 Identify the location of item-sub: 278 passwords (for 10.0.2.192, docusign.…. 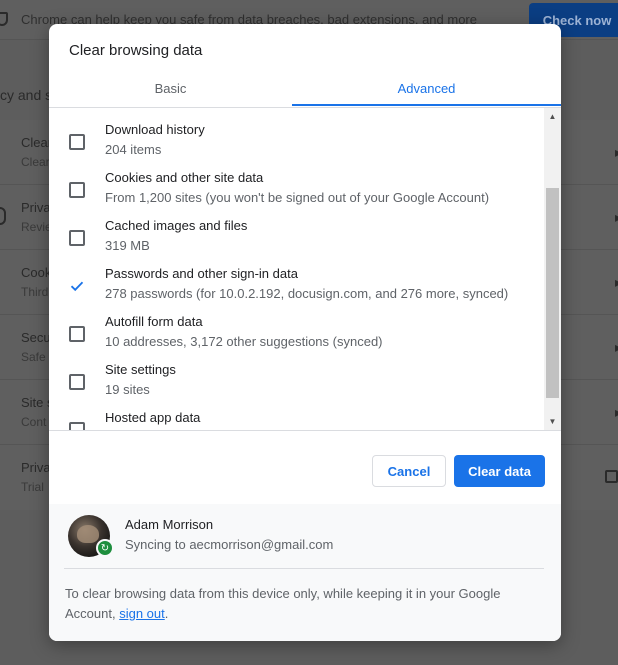
(307, 293).